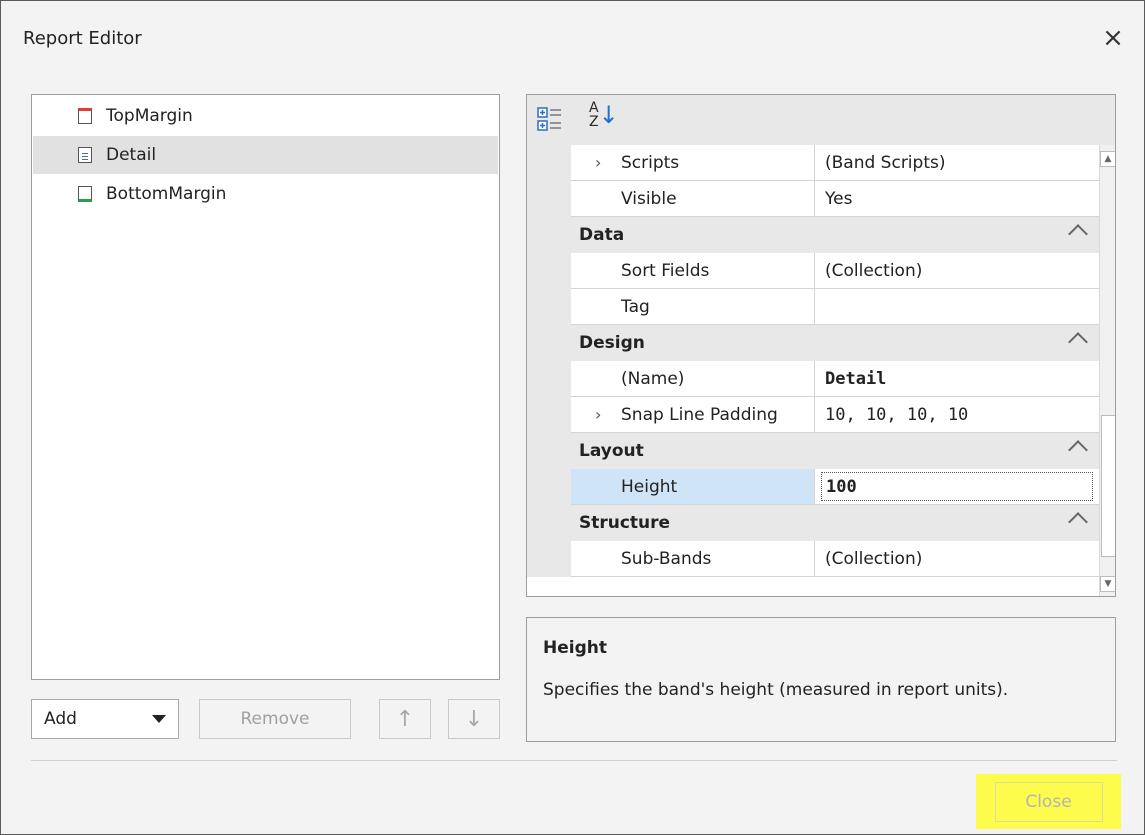 The width and height of the screenshot is (1145, 835). What do you see at coordinates (699, 414) in the screenshot?
I see `property-name: Snap Line Padding` at bounding box center [699, 414].